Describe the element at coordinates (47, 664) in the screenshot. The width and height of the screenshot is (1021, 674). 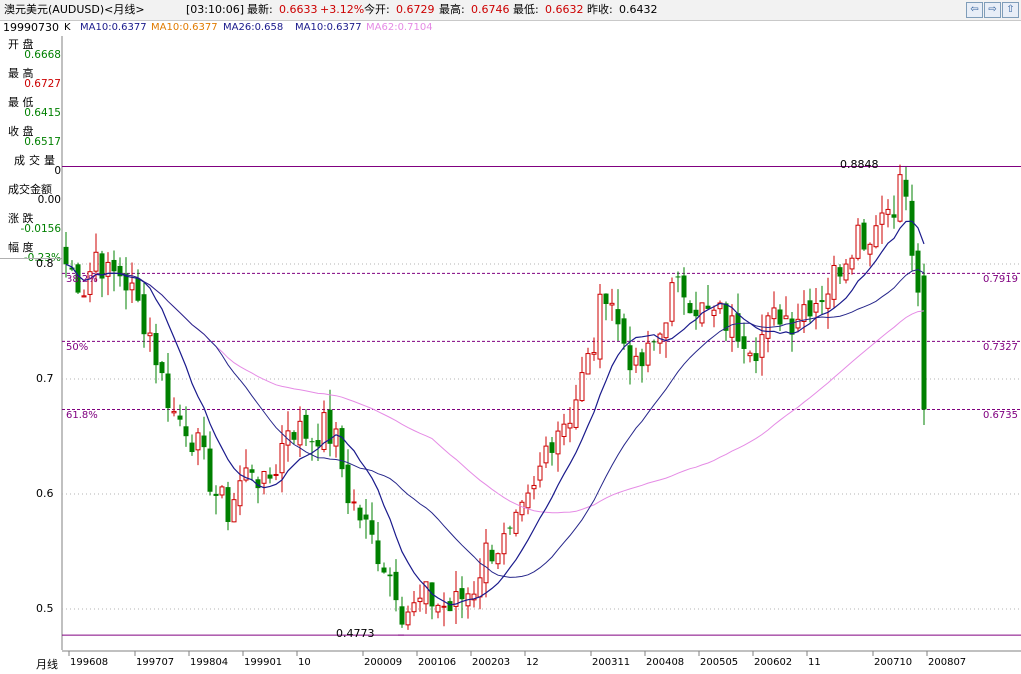
I see `x-axis-period-label: 月线` at that location.